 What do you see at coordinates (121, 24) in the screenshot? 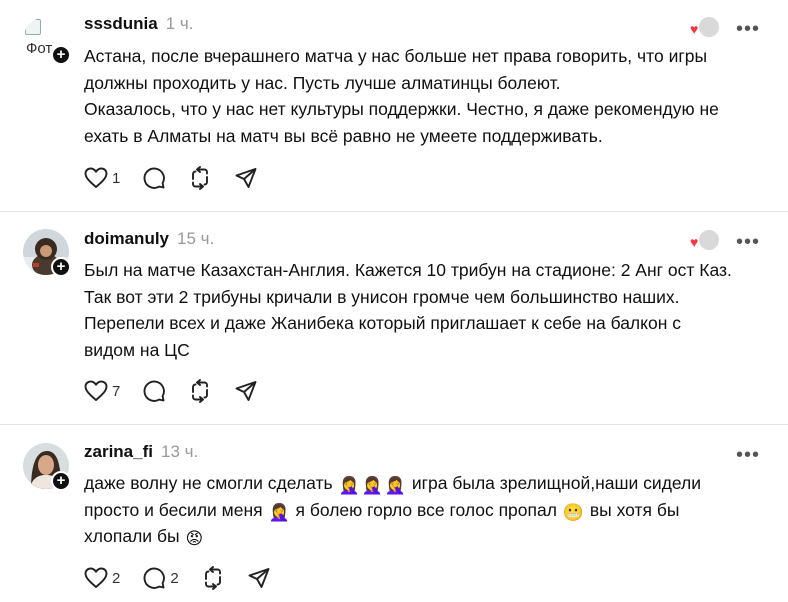
I see `username: sssdunia` at bounding box center [121, 24].